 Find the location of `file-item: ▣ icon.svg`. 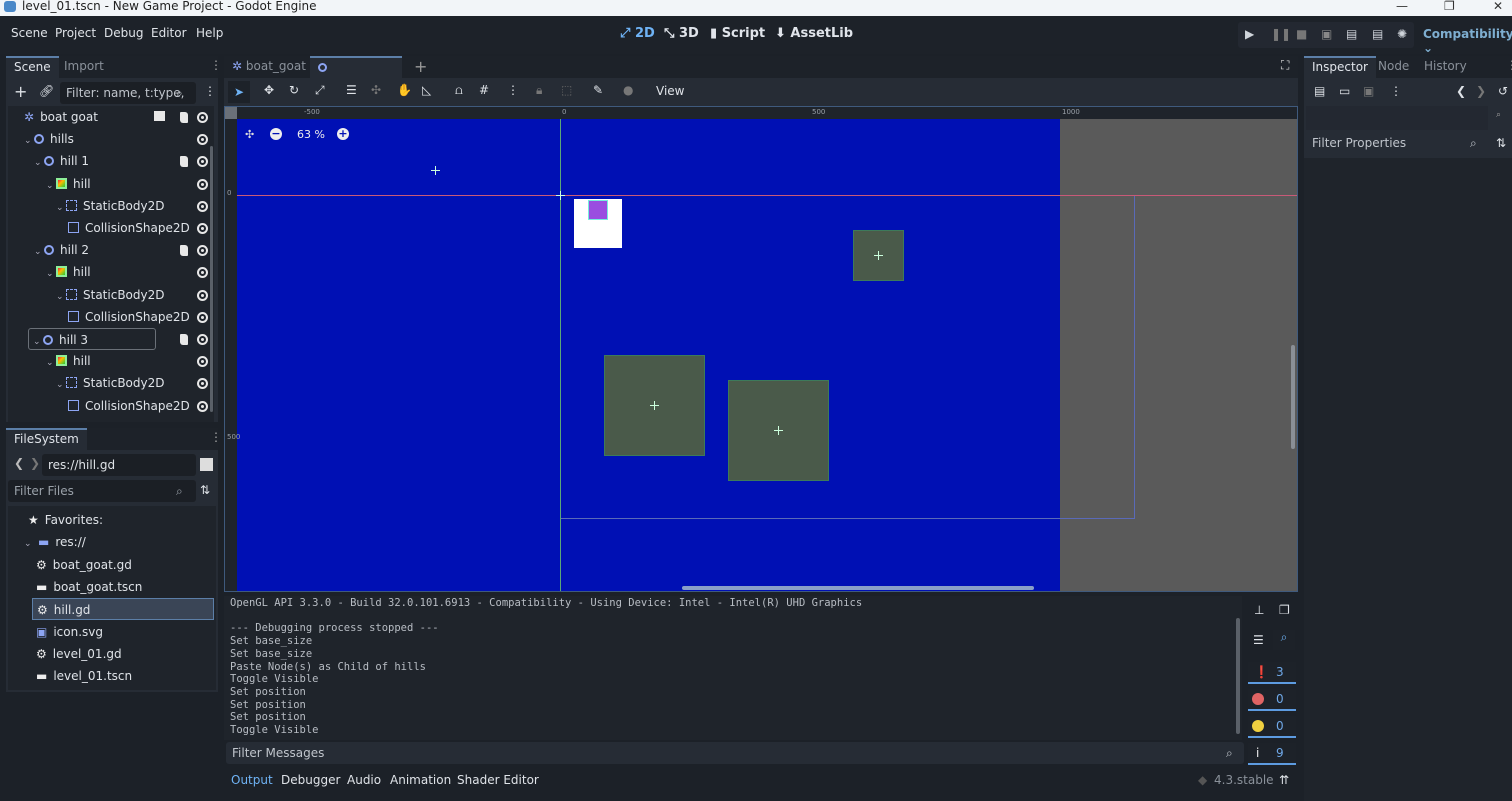

file-item: ▣ icon.svg is located at coordinates (67, 632).